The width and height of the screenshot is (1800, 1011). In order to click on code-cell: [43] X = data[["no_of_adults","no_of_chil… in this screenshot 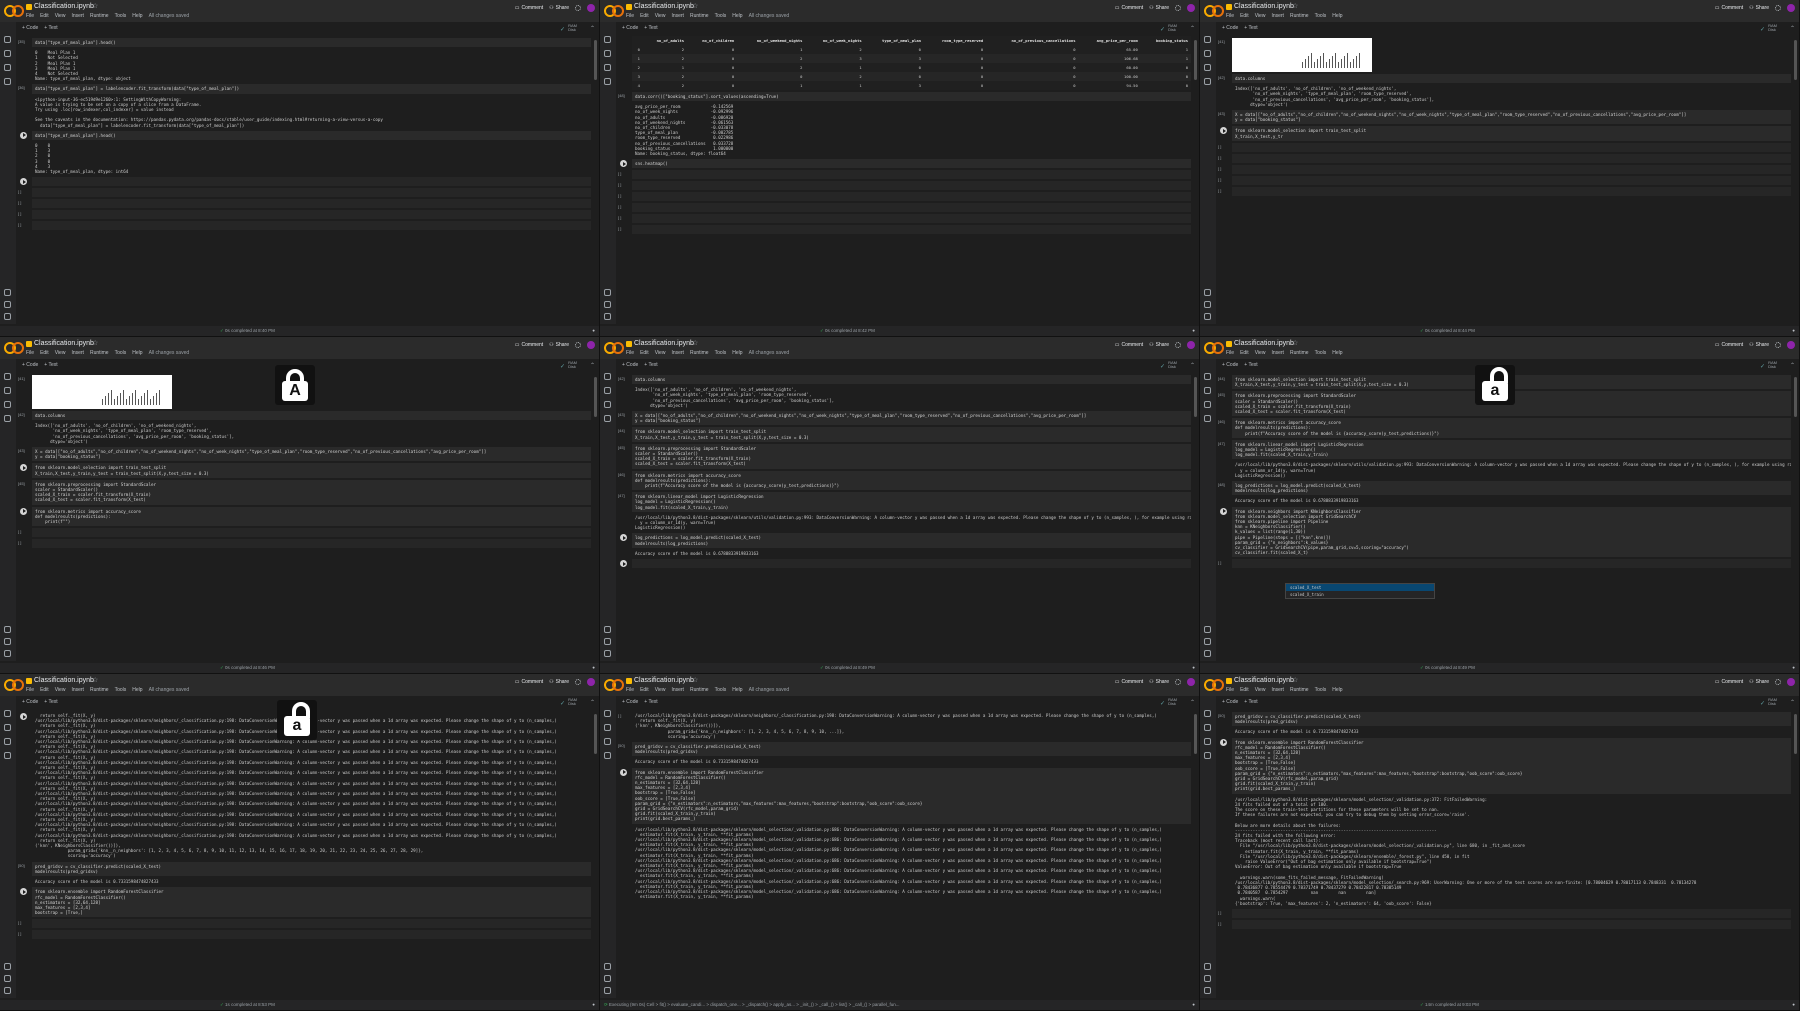, I will do `click(304, 454)`.